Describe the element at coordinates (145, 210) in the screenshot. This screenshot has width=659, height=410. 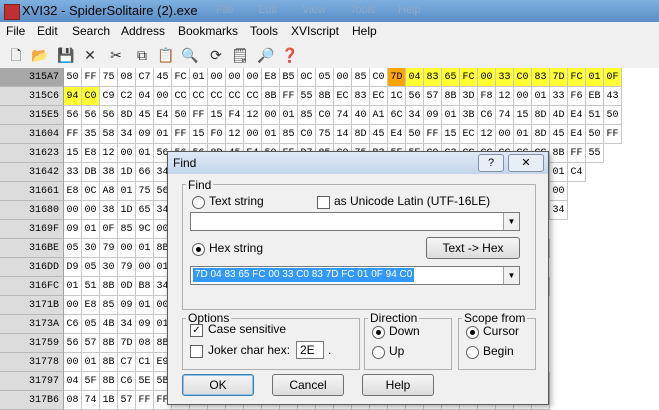
I see `hex-byte-cell: 65` at that location.